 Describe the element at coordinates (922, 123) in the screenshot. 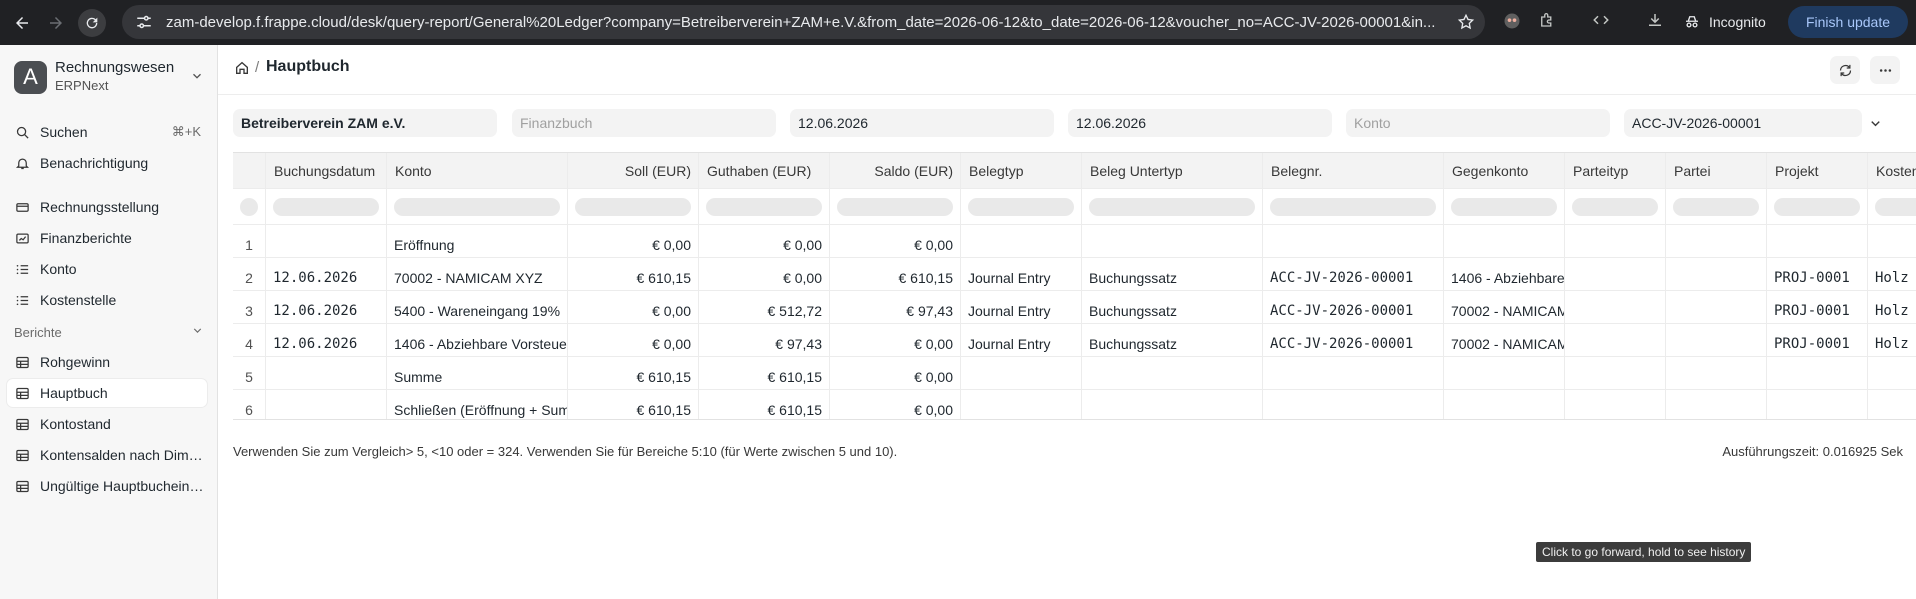

I see `from-date-filter: 12.06.2026` at that location.